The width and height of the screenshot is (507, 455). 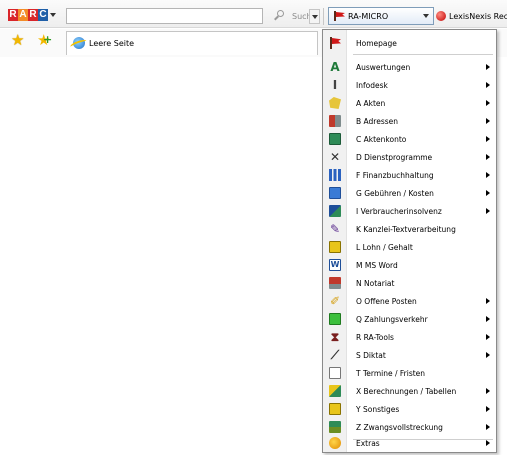 What do you see at coordinates (17, 40) in the screenshot?
I see `favorites-star-icon: ★` at bounding box center [17, 40].